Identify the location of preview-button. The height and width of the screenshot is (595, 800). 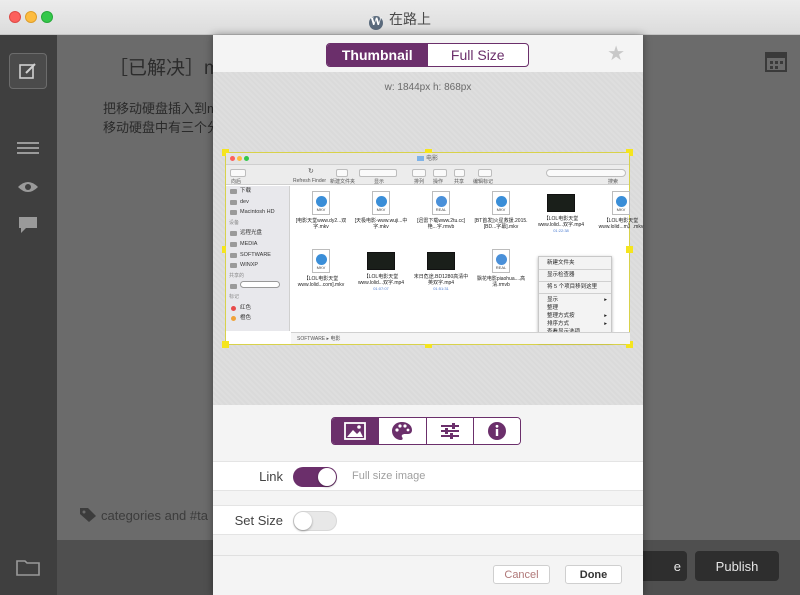
(28, 187).